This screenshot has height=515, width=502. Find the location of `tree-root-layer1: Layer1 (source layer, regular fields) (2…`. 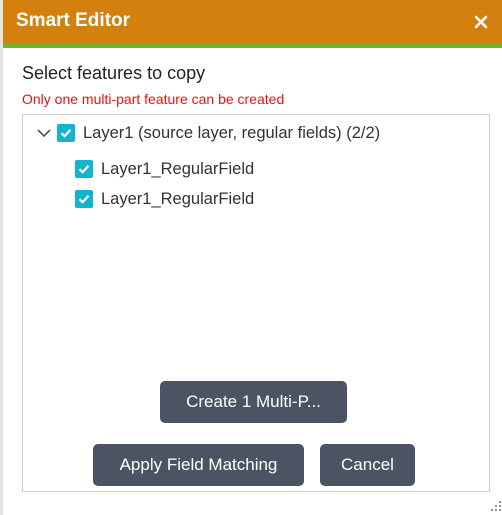

tree-root-layer1: Layer1 (source layer, regular fields) (2… is located at coordinates (207, 133).